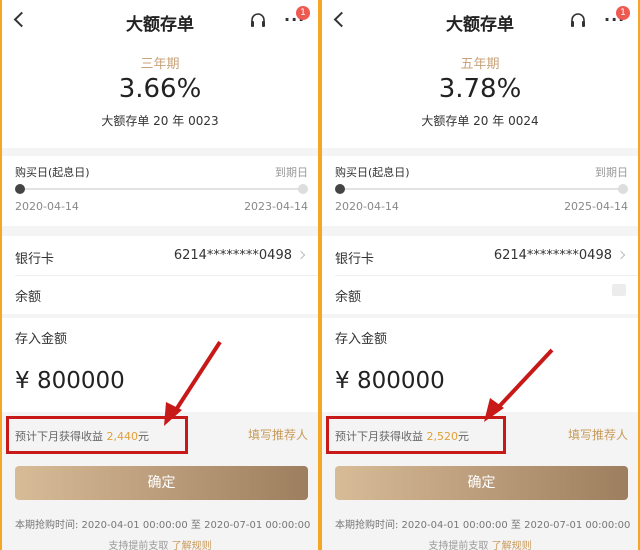 This screenshot has height=550, width=640. Describe the element at coordinates (480, 121) in the screenshot. I see `product-name: 大额存单 20 年 0024` at that location.